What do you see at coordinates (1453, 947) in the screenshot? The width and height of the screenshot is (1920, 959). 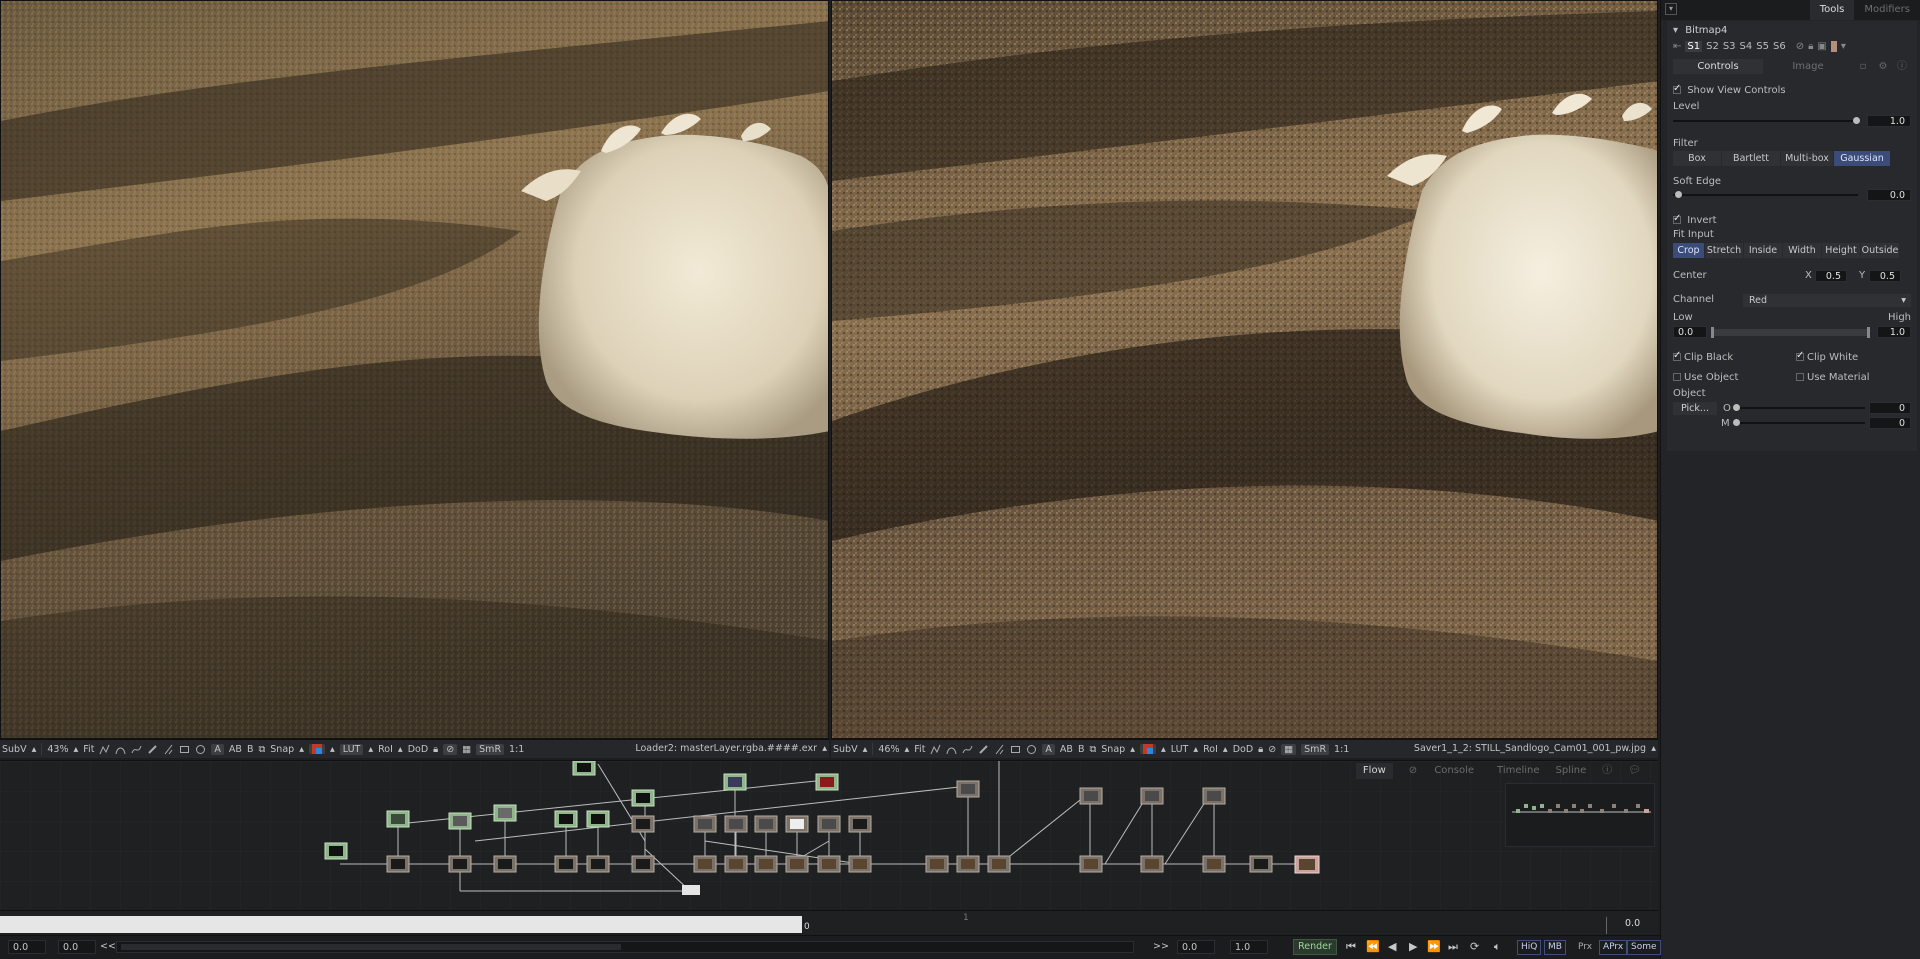 I see `go-to-end-icon: ⏭` at bounding box center [1453, 947].